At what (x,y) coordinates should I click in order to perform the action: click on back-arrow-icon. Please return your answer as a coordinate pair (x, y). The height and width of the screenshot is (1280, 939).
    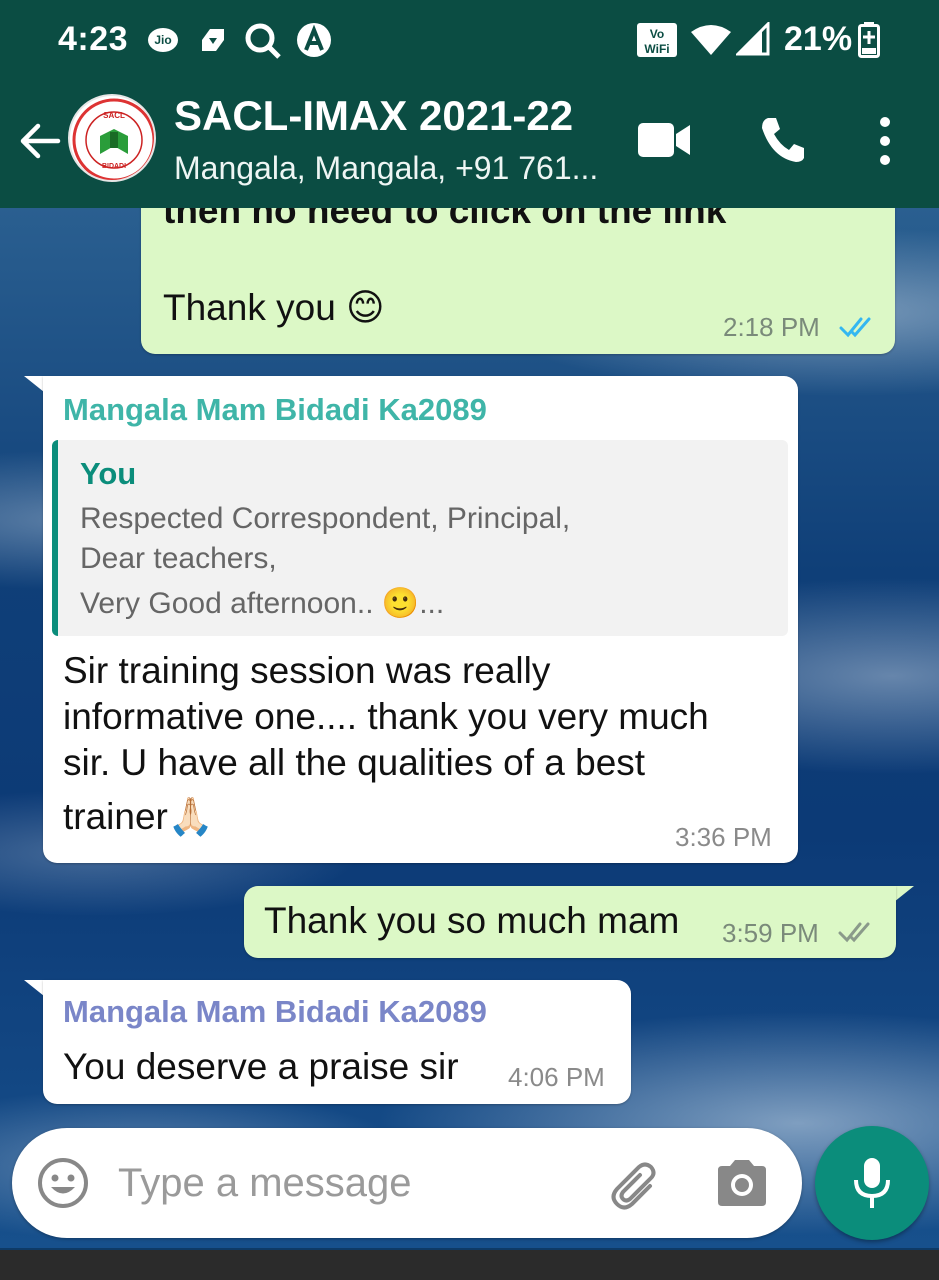
    Looking at the image, I should click on (41, 141).